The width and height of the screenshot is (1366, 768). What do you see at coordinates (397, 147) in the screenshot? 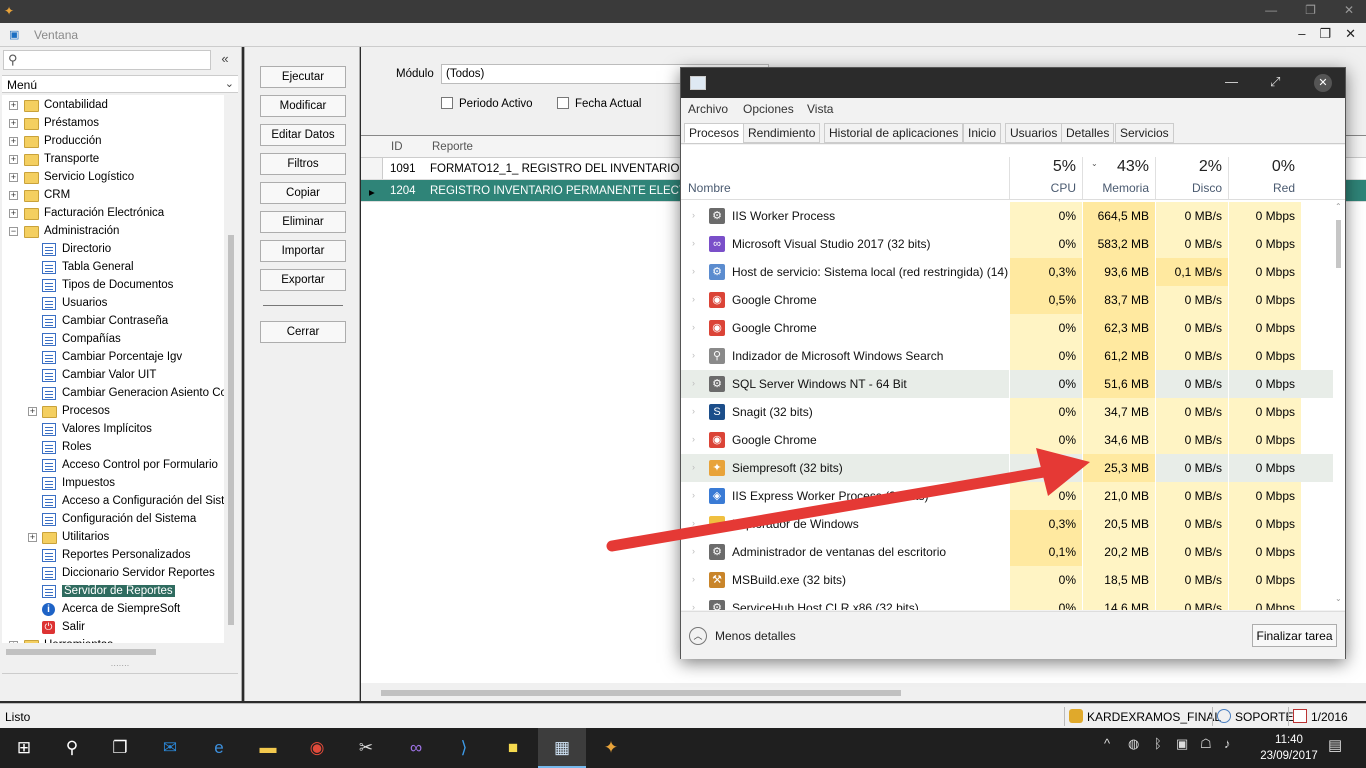
I see `col-header-id: ID` at bounding box center [397, 147].